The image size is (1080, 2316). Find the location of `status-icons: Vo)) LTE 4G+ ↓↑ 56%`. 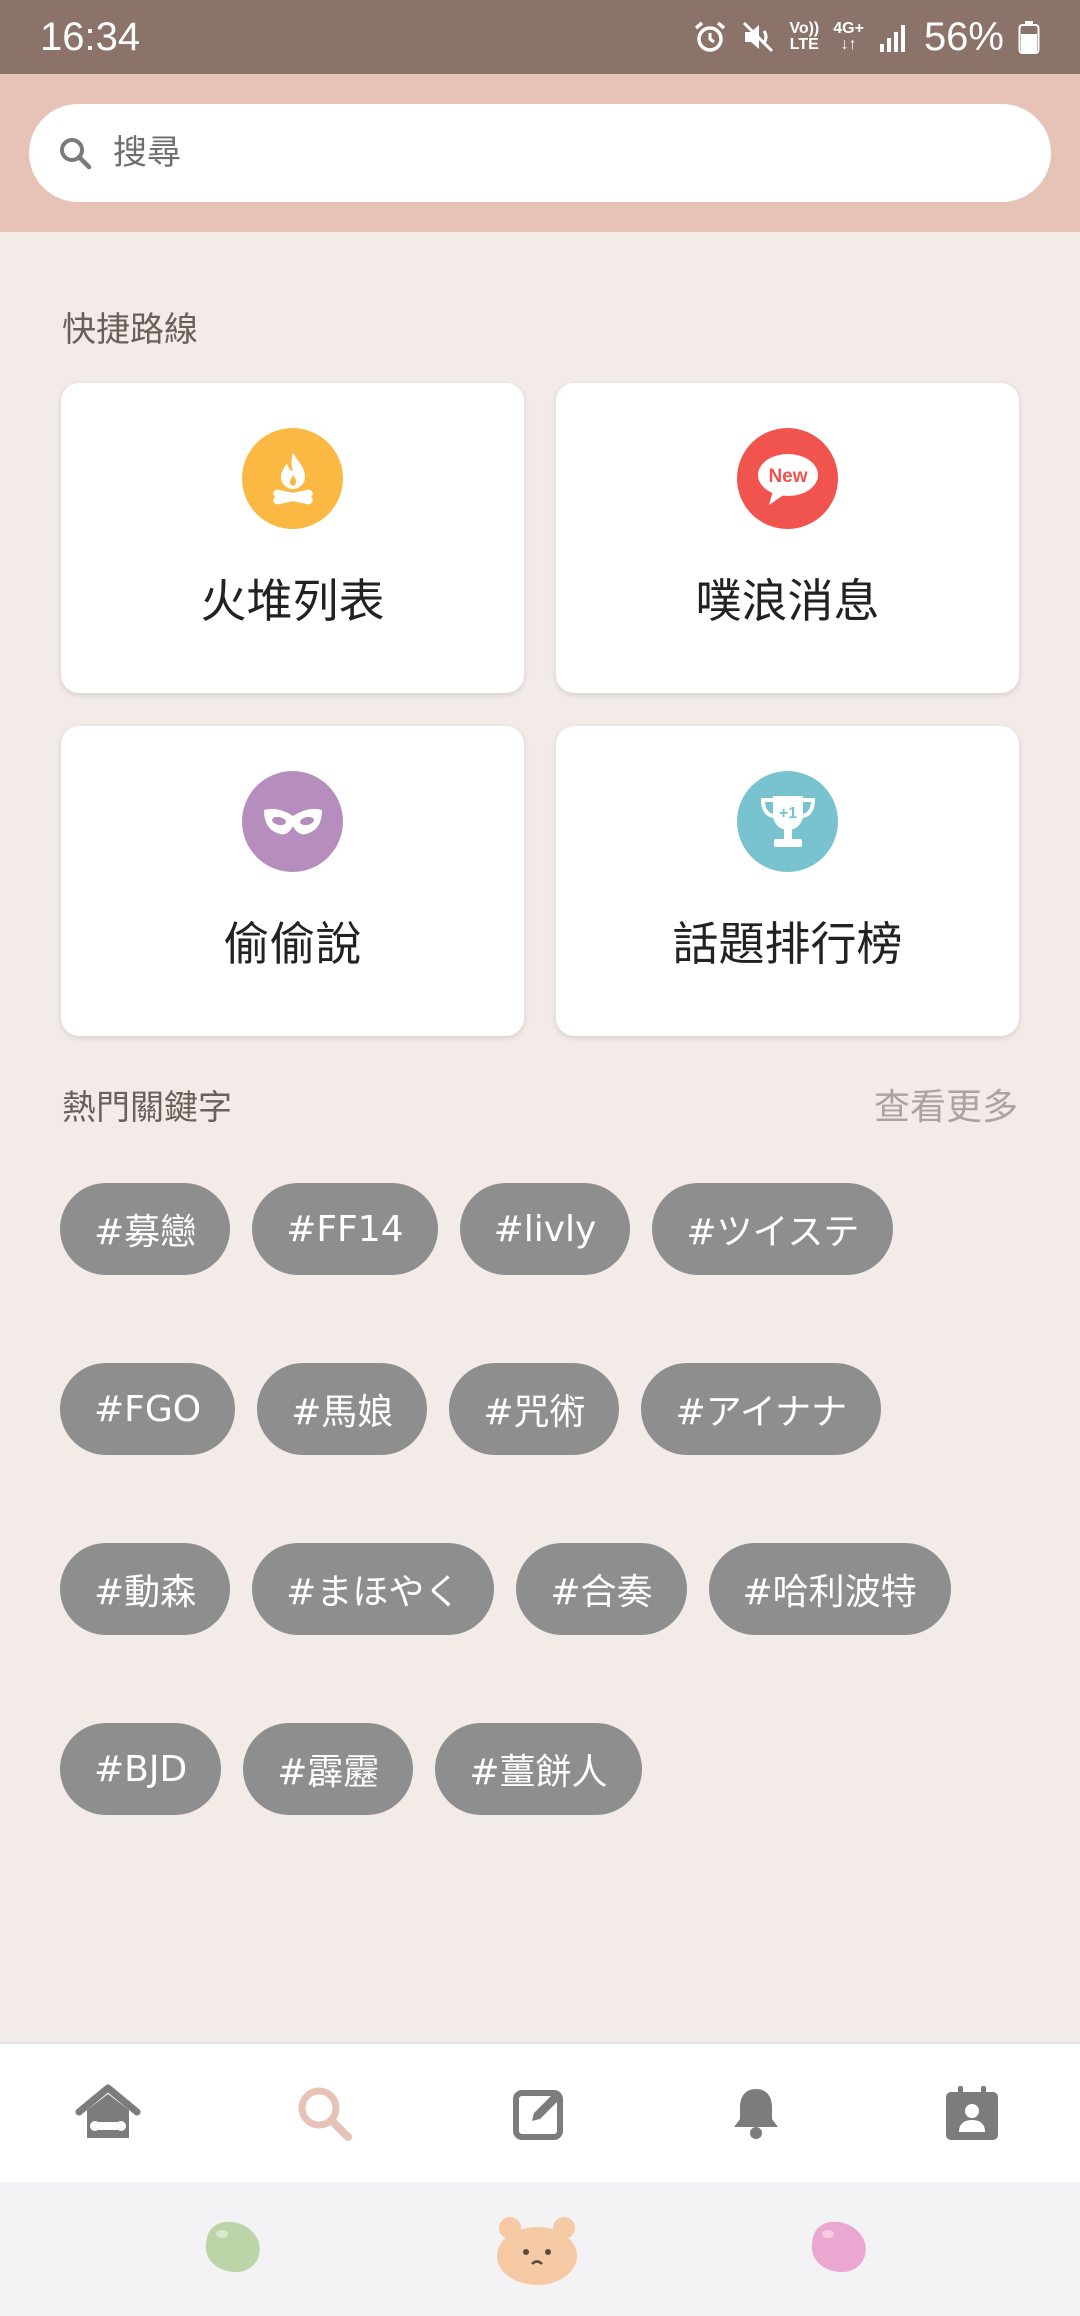

status-icons: Vo)) LTE 4G+ ↓↑ 56% is located at coordinates (866, 37).